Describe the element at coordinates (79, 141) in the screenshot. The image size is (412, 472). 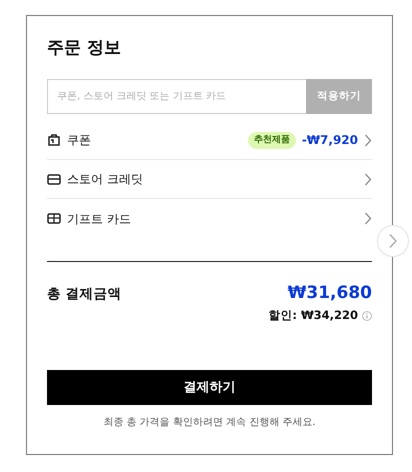
I see `option-label: 쿠폰` at that location.